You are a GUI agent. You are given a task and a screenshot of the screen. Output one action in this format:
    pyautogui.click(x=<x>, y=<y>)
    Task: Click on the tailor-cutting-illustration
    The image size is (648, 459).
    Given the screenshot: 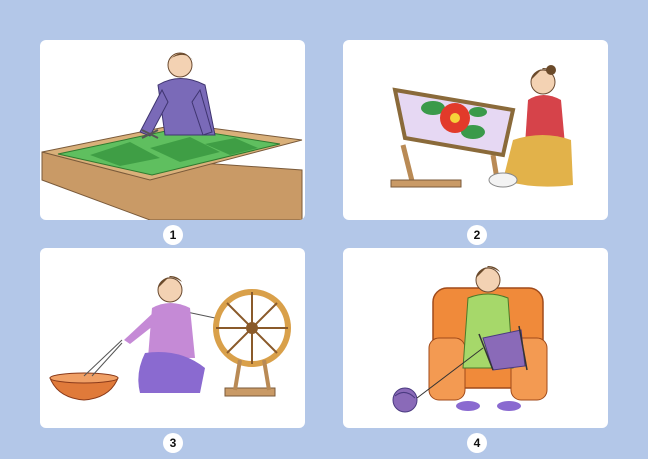 What is the action you would take?
    pyautogui.click(x=172, y=136)
    